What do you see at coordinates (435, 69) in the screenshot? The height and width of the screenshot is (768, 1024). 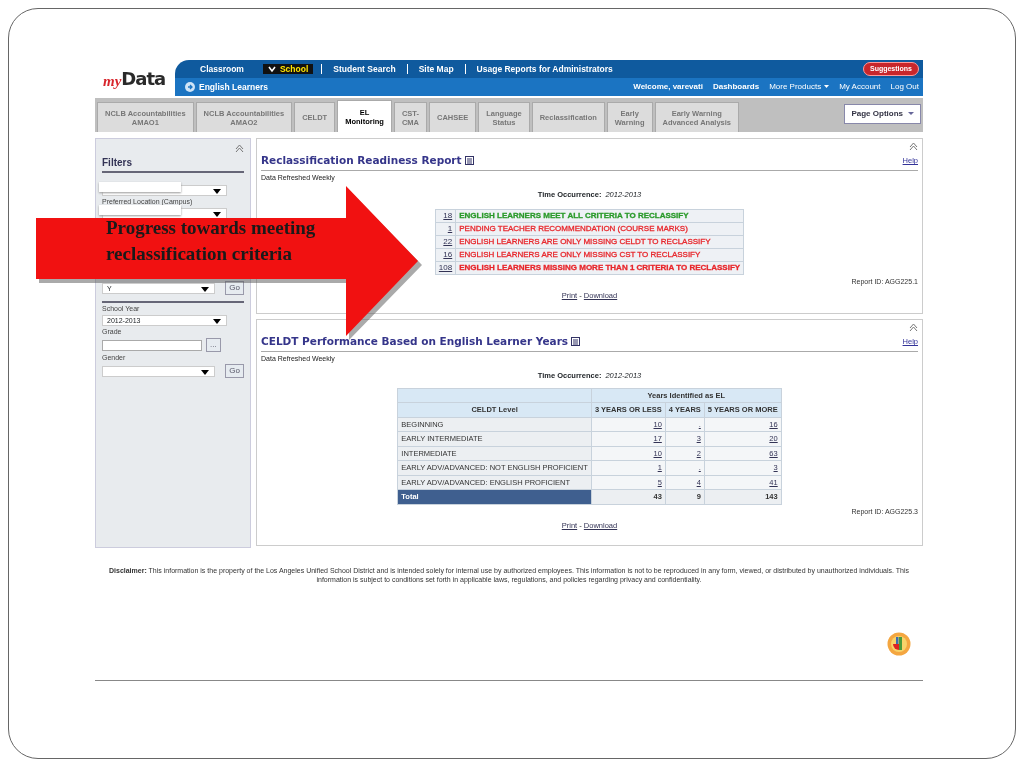 I see `nav-link: Site Map` at bounding box center [435, 69].